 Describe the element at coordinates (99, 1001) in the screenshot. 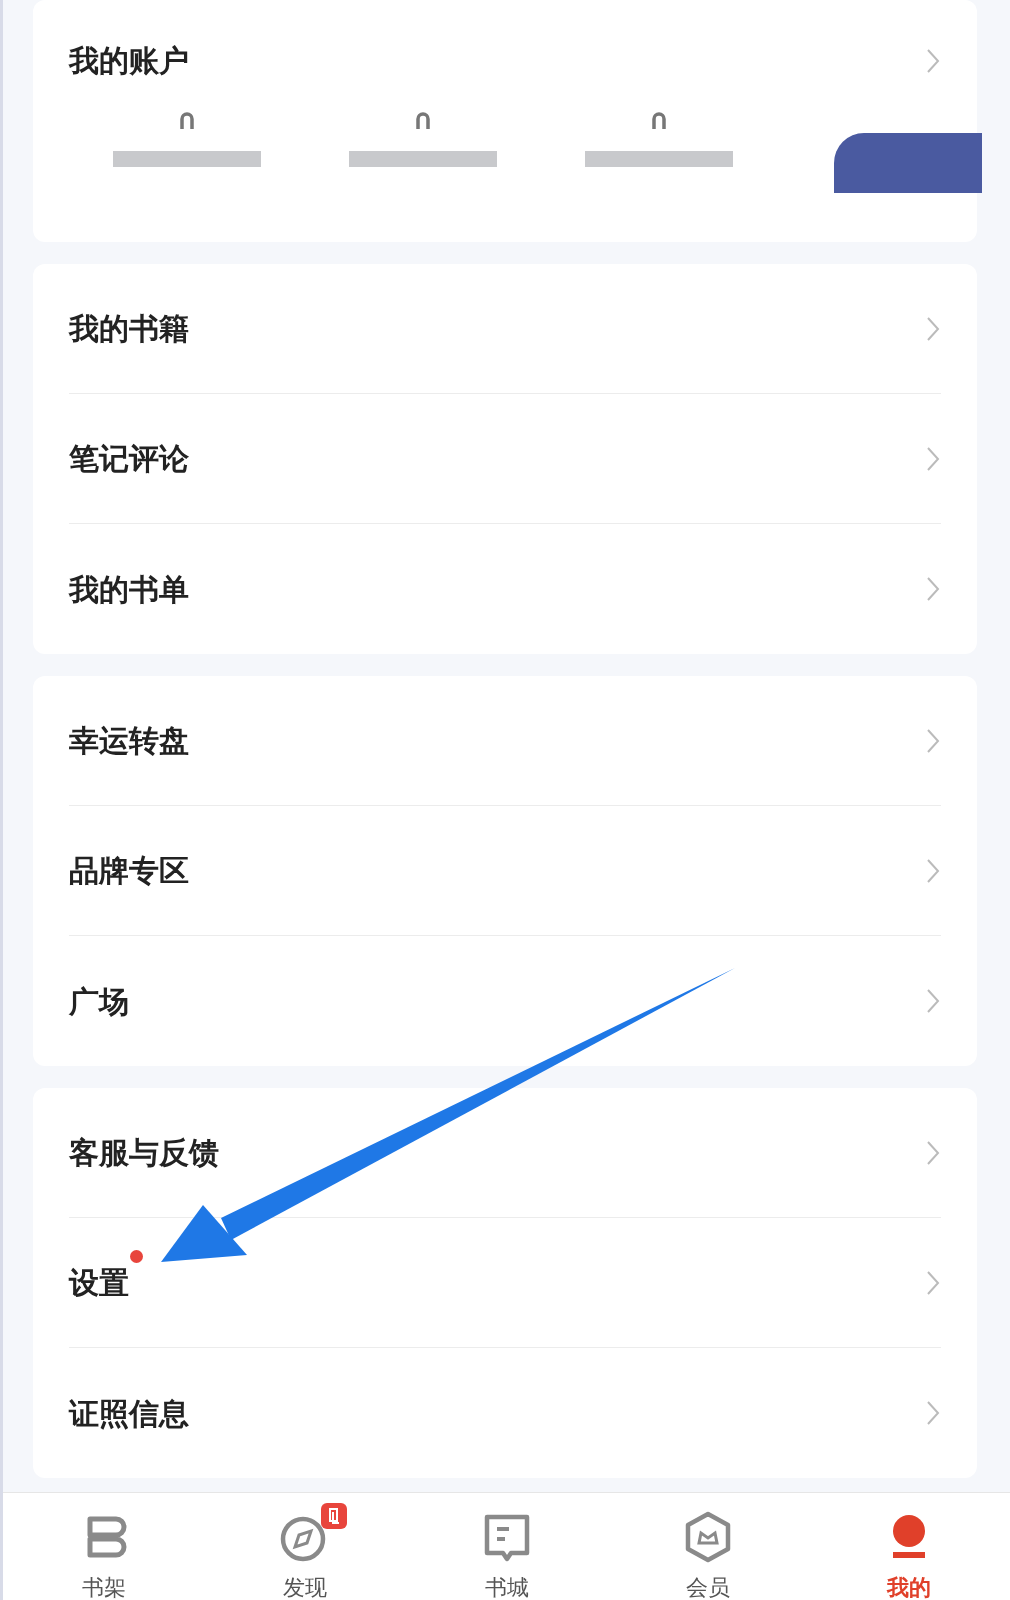

I see `menu-item: 广场` at that location.